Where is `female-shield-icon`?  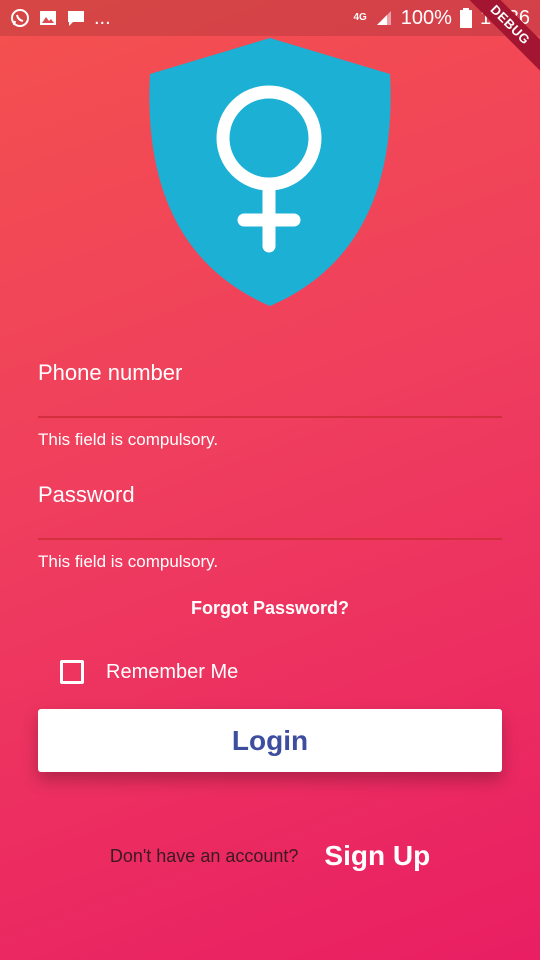 female-shield-icon is located at coordinates (270, 172).